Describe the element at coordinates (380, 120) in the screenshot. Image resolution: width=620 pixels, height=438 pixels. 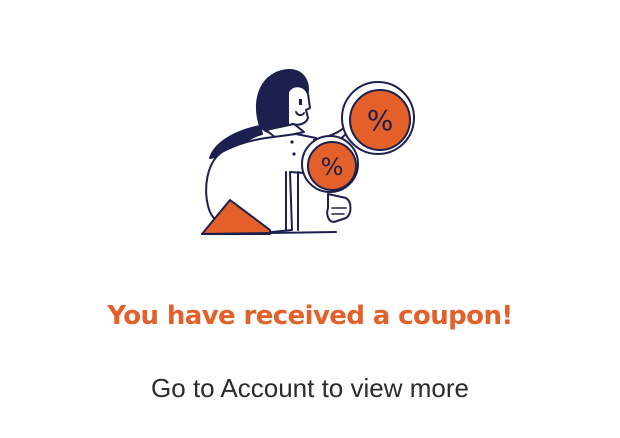
I see `large-badge-percent: %` at that location.